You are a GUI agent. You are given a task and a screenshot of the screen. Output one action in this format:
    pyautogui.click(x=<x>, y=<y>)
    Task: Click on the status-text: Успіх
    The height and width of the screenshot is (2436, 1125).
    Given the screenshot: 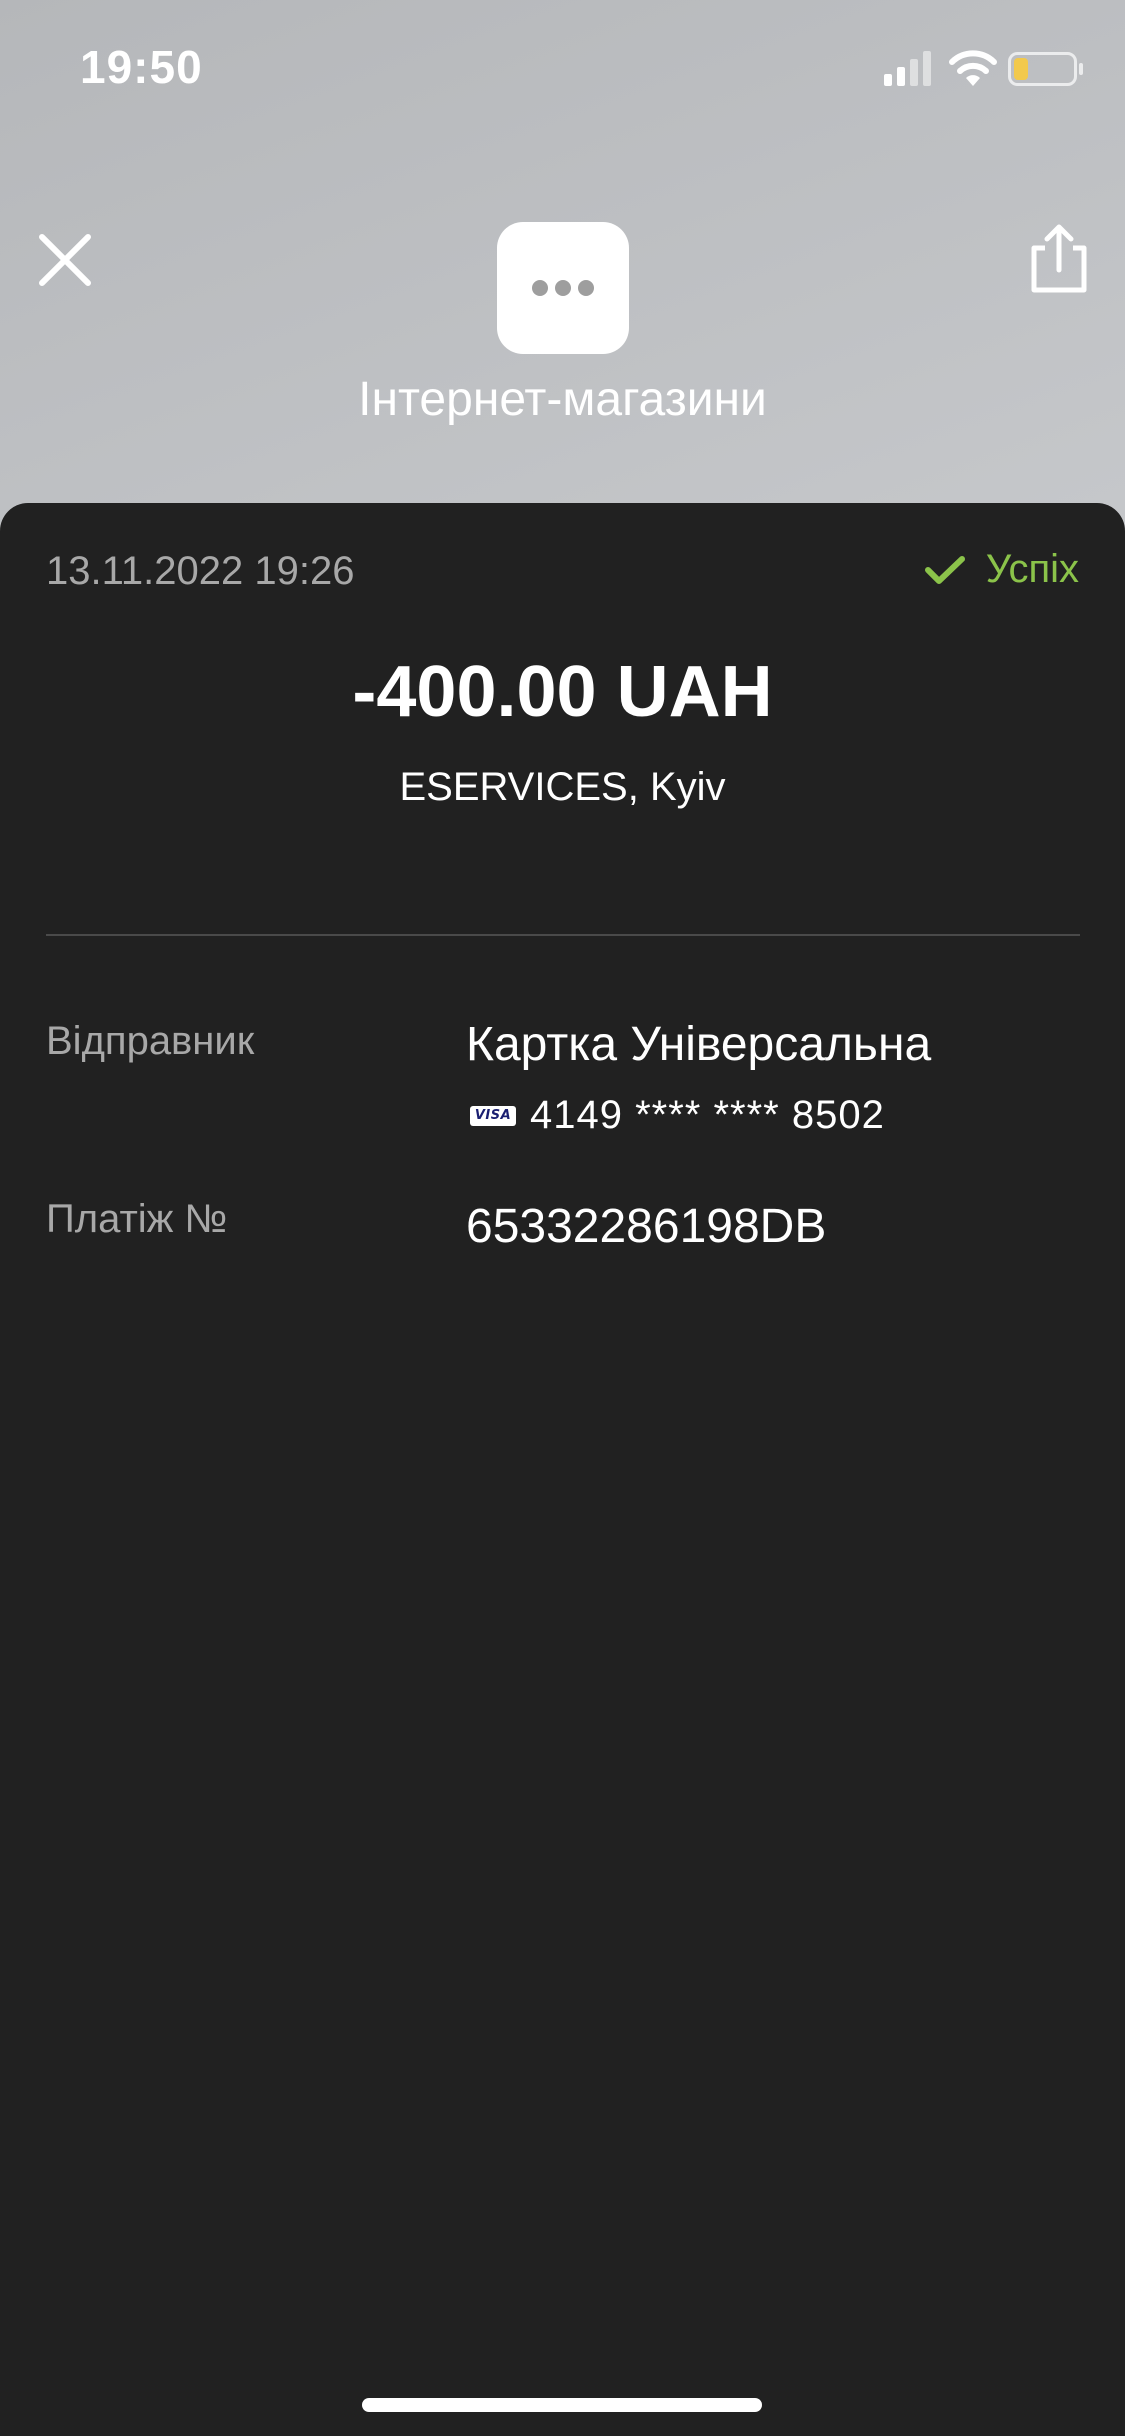 What is the action you would take?
    pyautogui.click(x=1032, y=569)
    